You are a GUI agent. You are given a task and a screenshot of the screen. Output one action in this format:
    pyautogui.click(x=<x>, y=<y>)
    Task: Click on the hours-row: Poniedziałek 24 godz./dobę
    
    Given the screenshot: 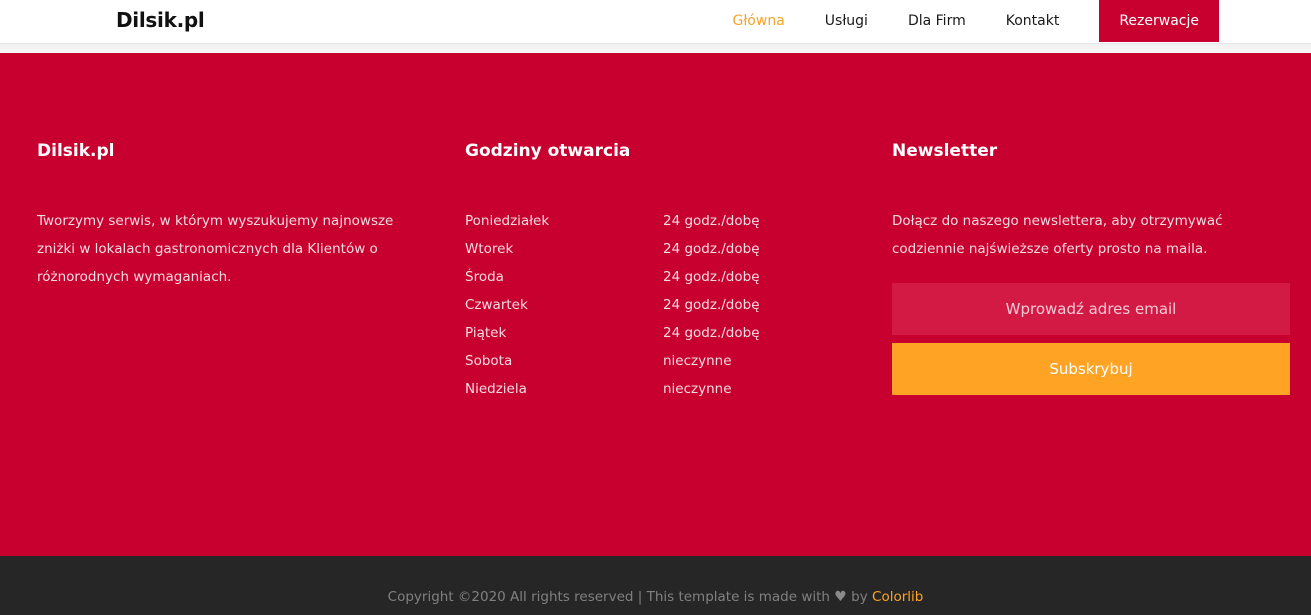 What is the action you would take?
    pyautogui.click(x=645, y=221)
    